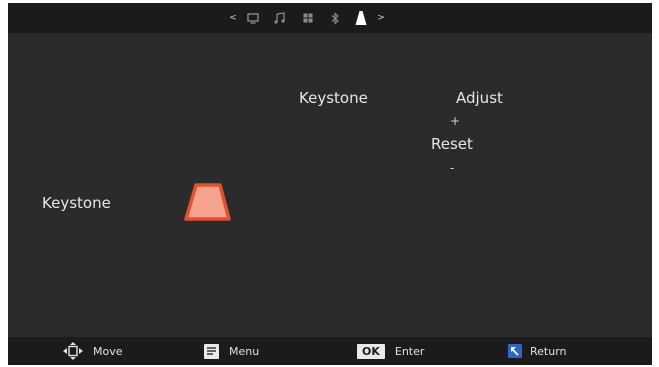  I want to click on hint-move-label: Move, so click(108, 351).